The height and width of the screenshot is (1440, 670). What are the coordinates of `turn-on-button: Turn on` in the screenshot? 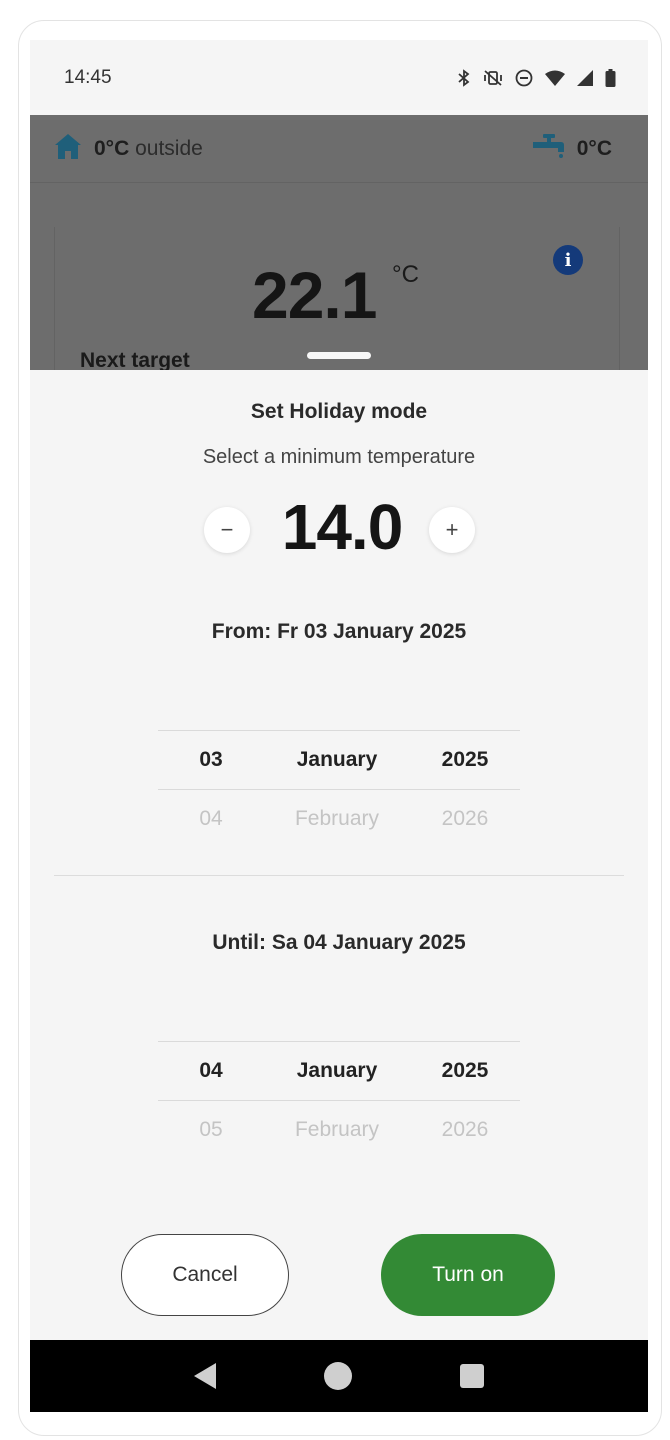 It's located at (468, 1275).